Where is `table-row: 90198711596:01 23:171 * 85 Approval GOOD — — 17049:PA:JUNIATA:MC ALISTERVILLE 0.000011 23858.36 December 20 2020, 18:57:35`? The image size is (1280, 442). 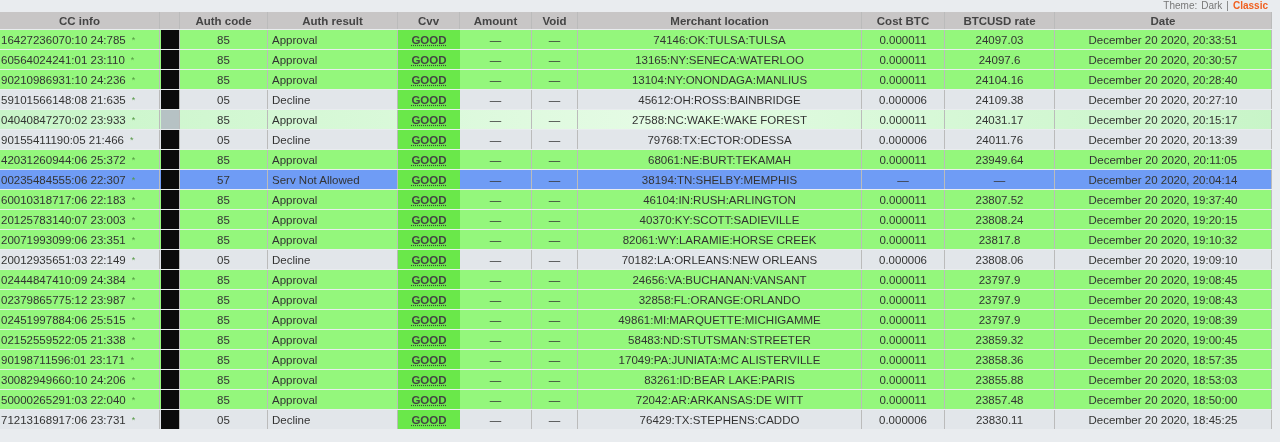 table-row: 90198711596:01 23:171 * 85 Approval GOOD — — 17049:PA:JUNIATA:MC ALISTERVILLE 0.000011 23858.36 December 20 2020, 18:57:35 is located at coordinates (636, 359).